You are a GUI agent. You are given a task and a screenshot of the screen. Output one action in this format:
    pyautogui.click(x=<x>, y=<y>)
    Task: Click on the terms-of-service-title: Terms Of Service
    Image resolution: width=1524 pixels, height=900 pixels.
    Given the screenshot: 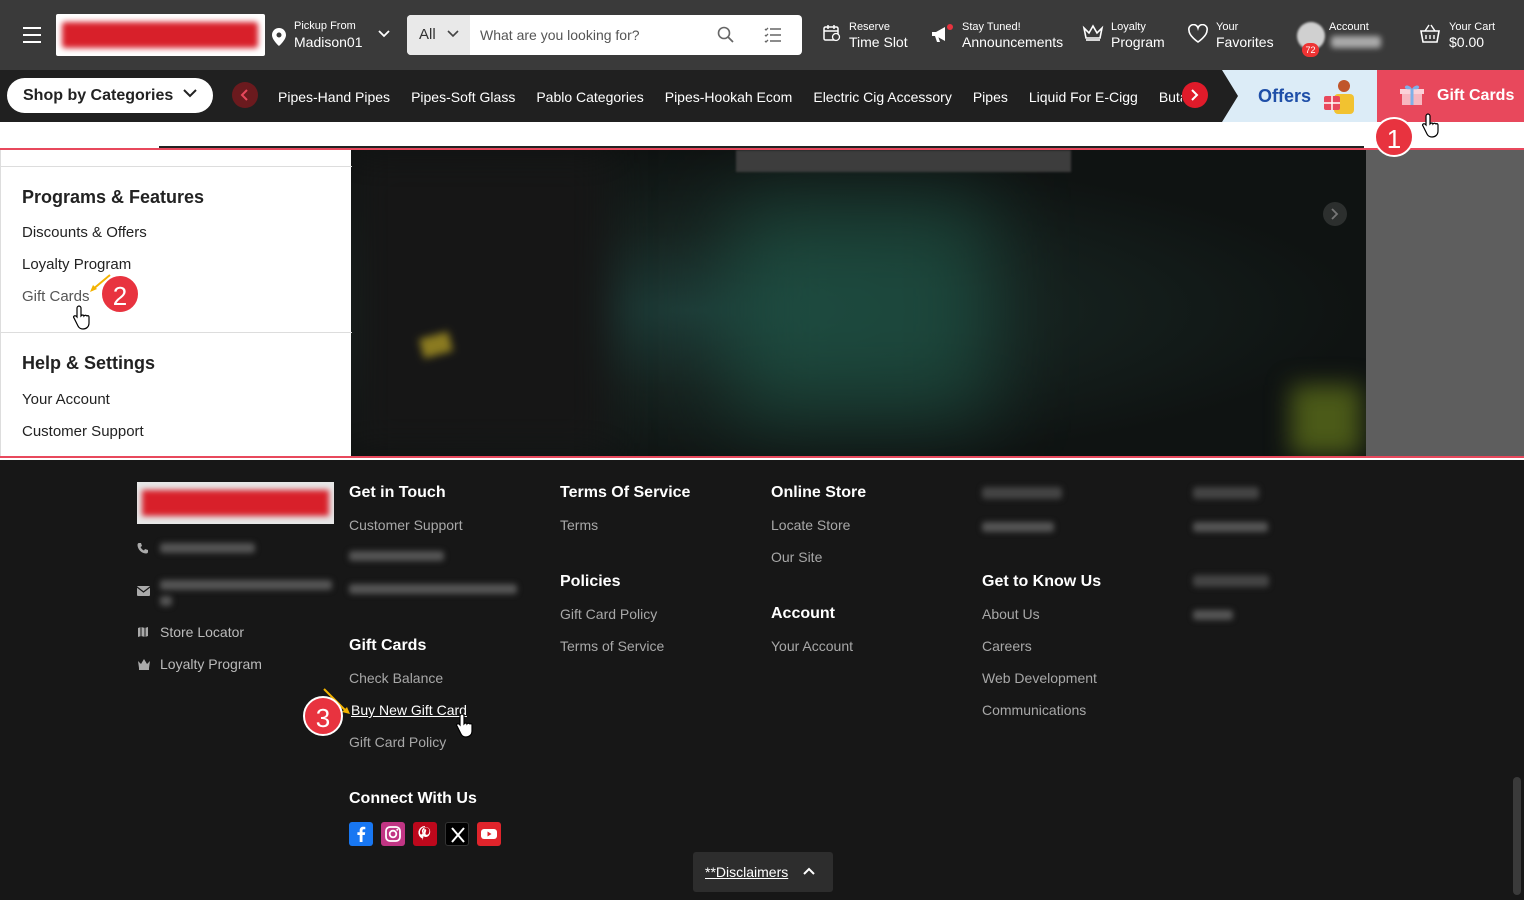 What is the action you would take?
    pyautogui.click(x=625, y=492)
    